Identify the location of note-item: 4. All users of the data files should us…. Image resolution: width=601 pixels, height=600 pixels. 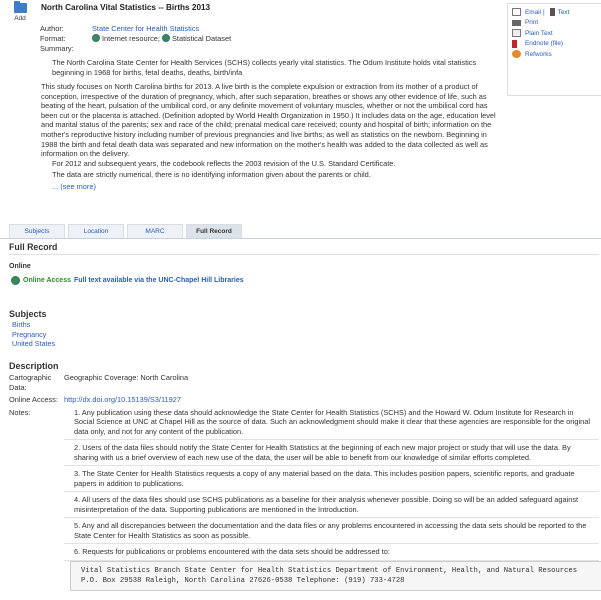
(331, 505).